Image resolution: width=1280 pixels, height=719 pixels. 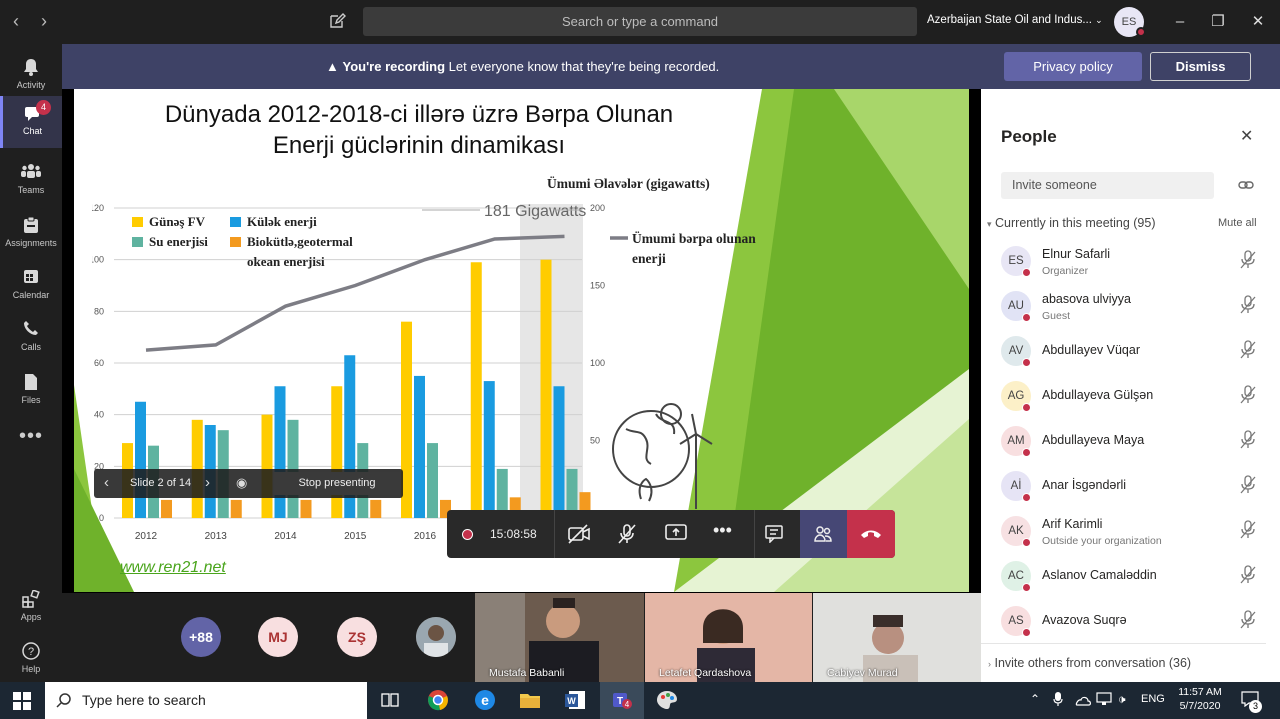 What do you see at coordinates (595, 441) in the screenshot?
I see `y2-tick-label: 50` at bounding box center [595, 441].